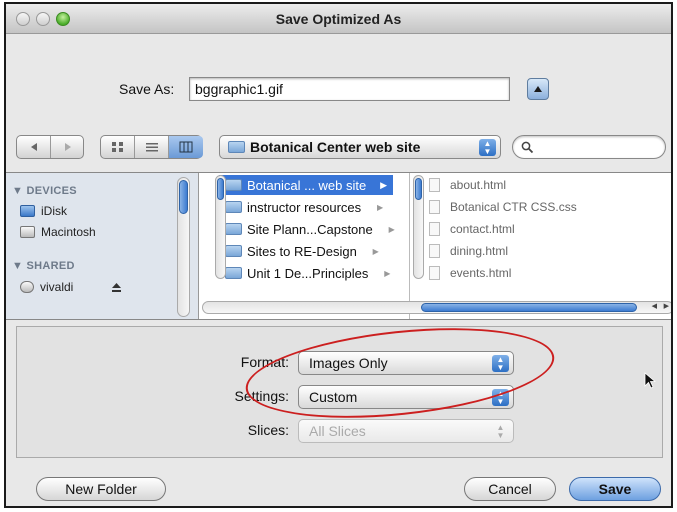  I want to click on settings-label: Settings:, so click(261, 396).